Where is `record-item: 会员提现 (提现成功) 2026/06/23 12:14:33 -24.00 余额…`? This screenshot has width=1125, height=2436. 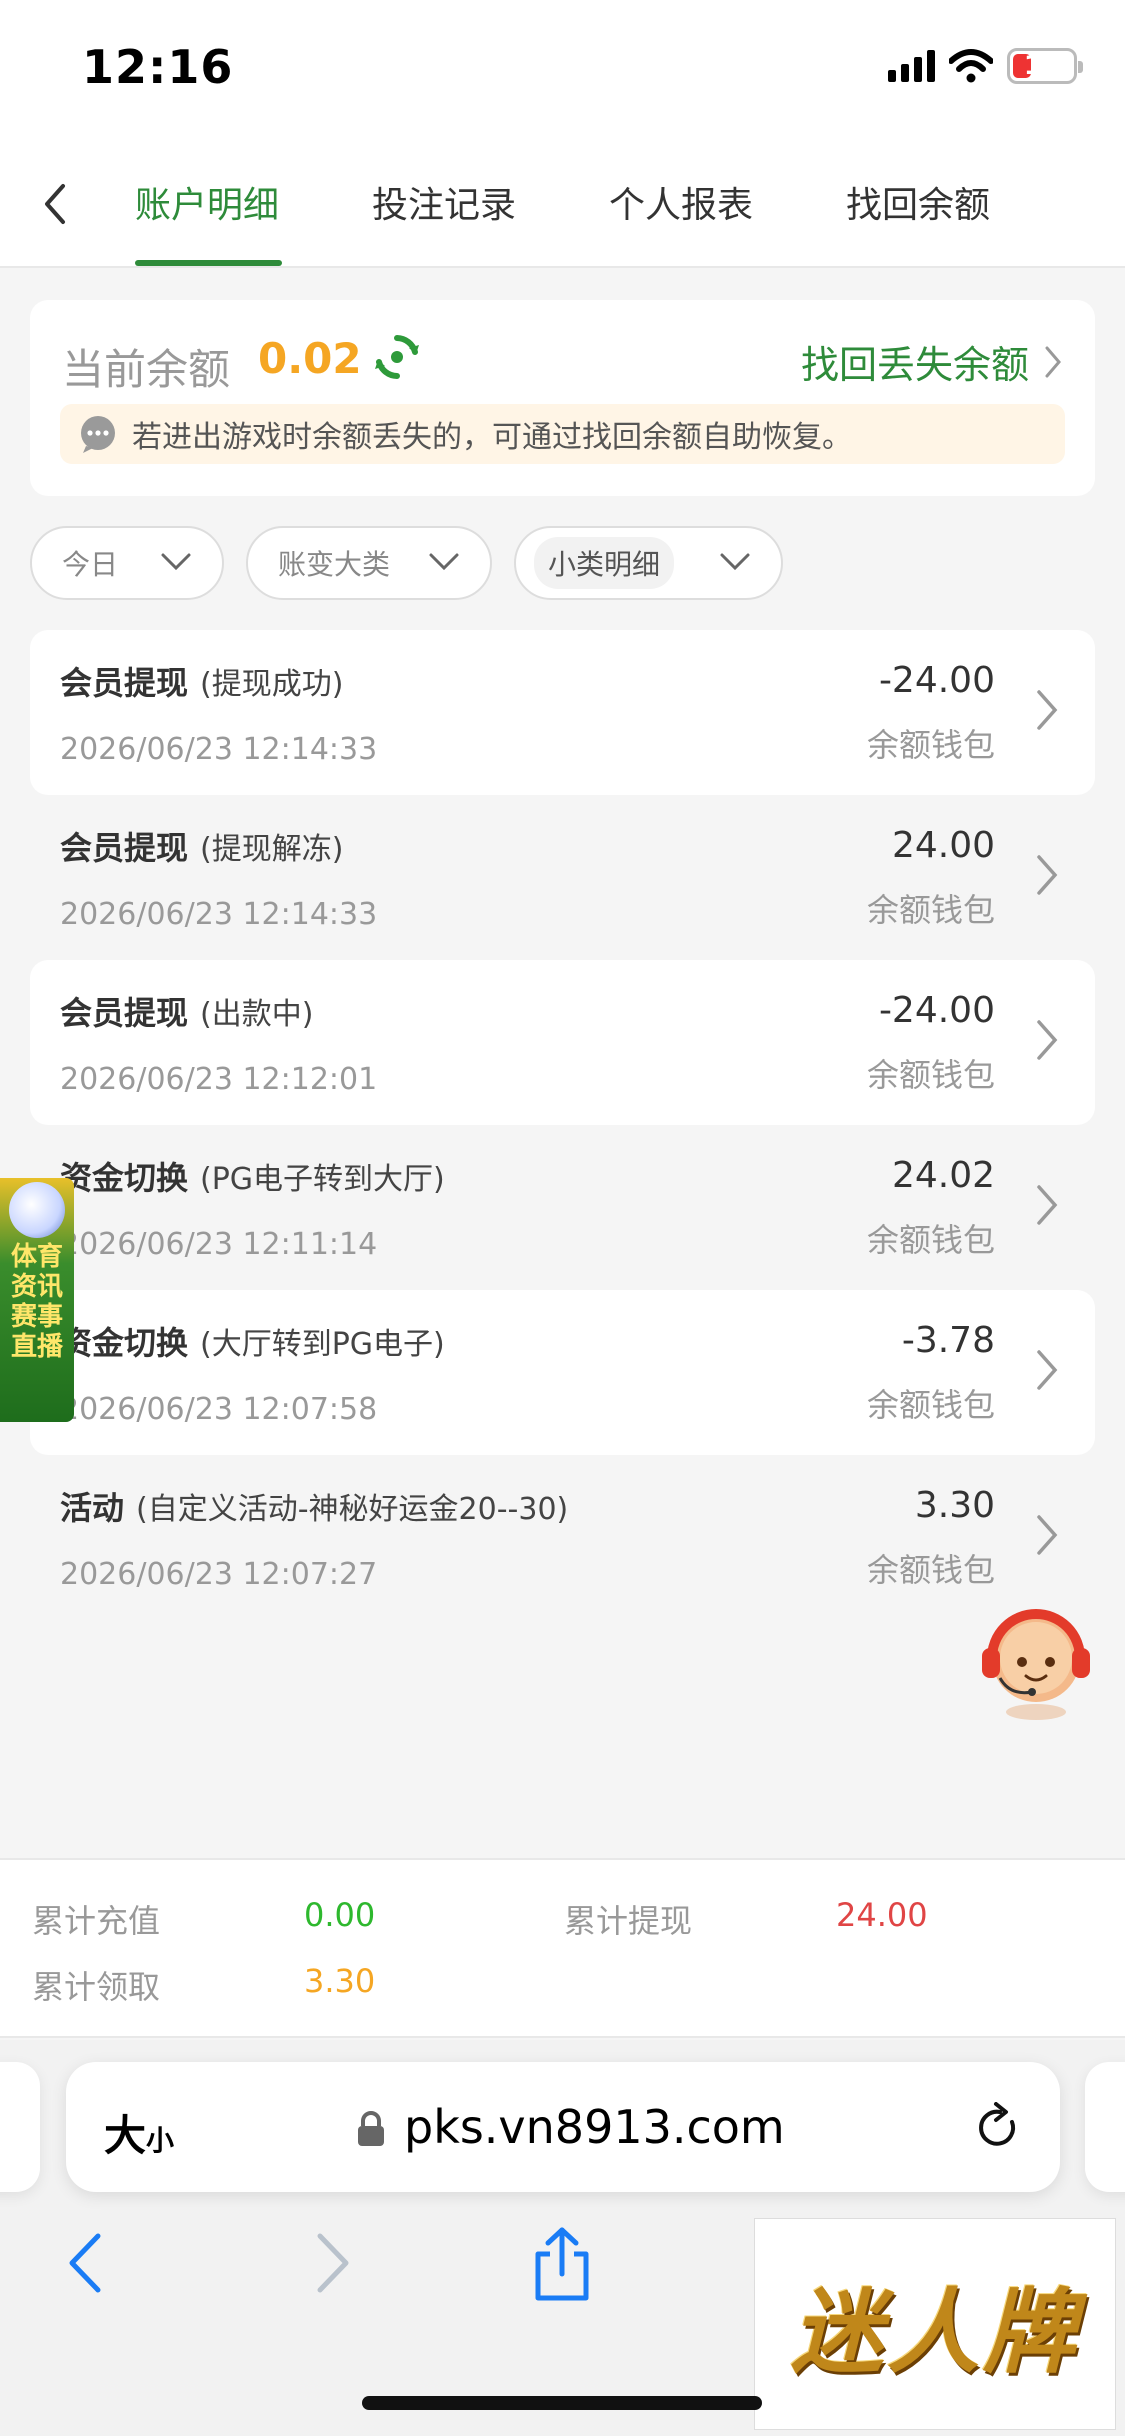 record-item: 会员提现 (提现成功) 2026/06/23 12:14:33 -24.00 余额… is located at coordinates (562, 712).